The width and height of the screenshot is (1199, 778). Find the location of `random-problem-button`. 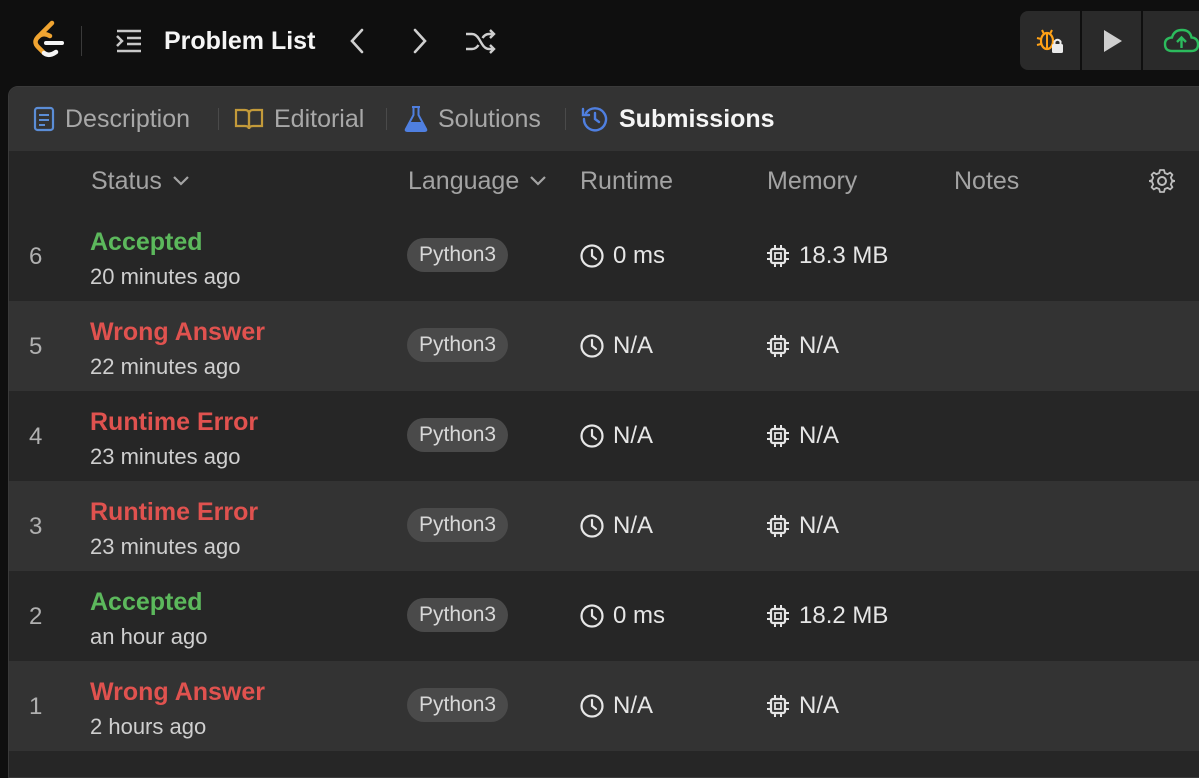

random-problem-button is located at coordinates (480, 41).